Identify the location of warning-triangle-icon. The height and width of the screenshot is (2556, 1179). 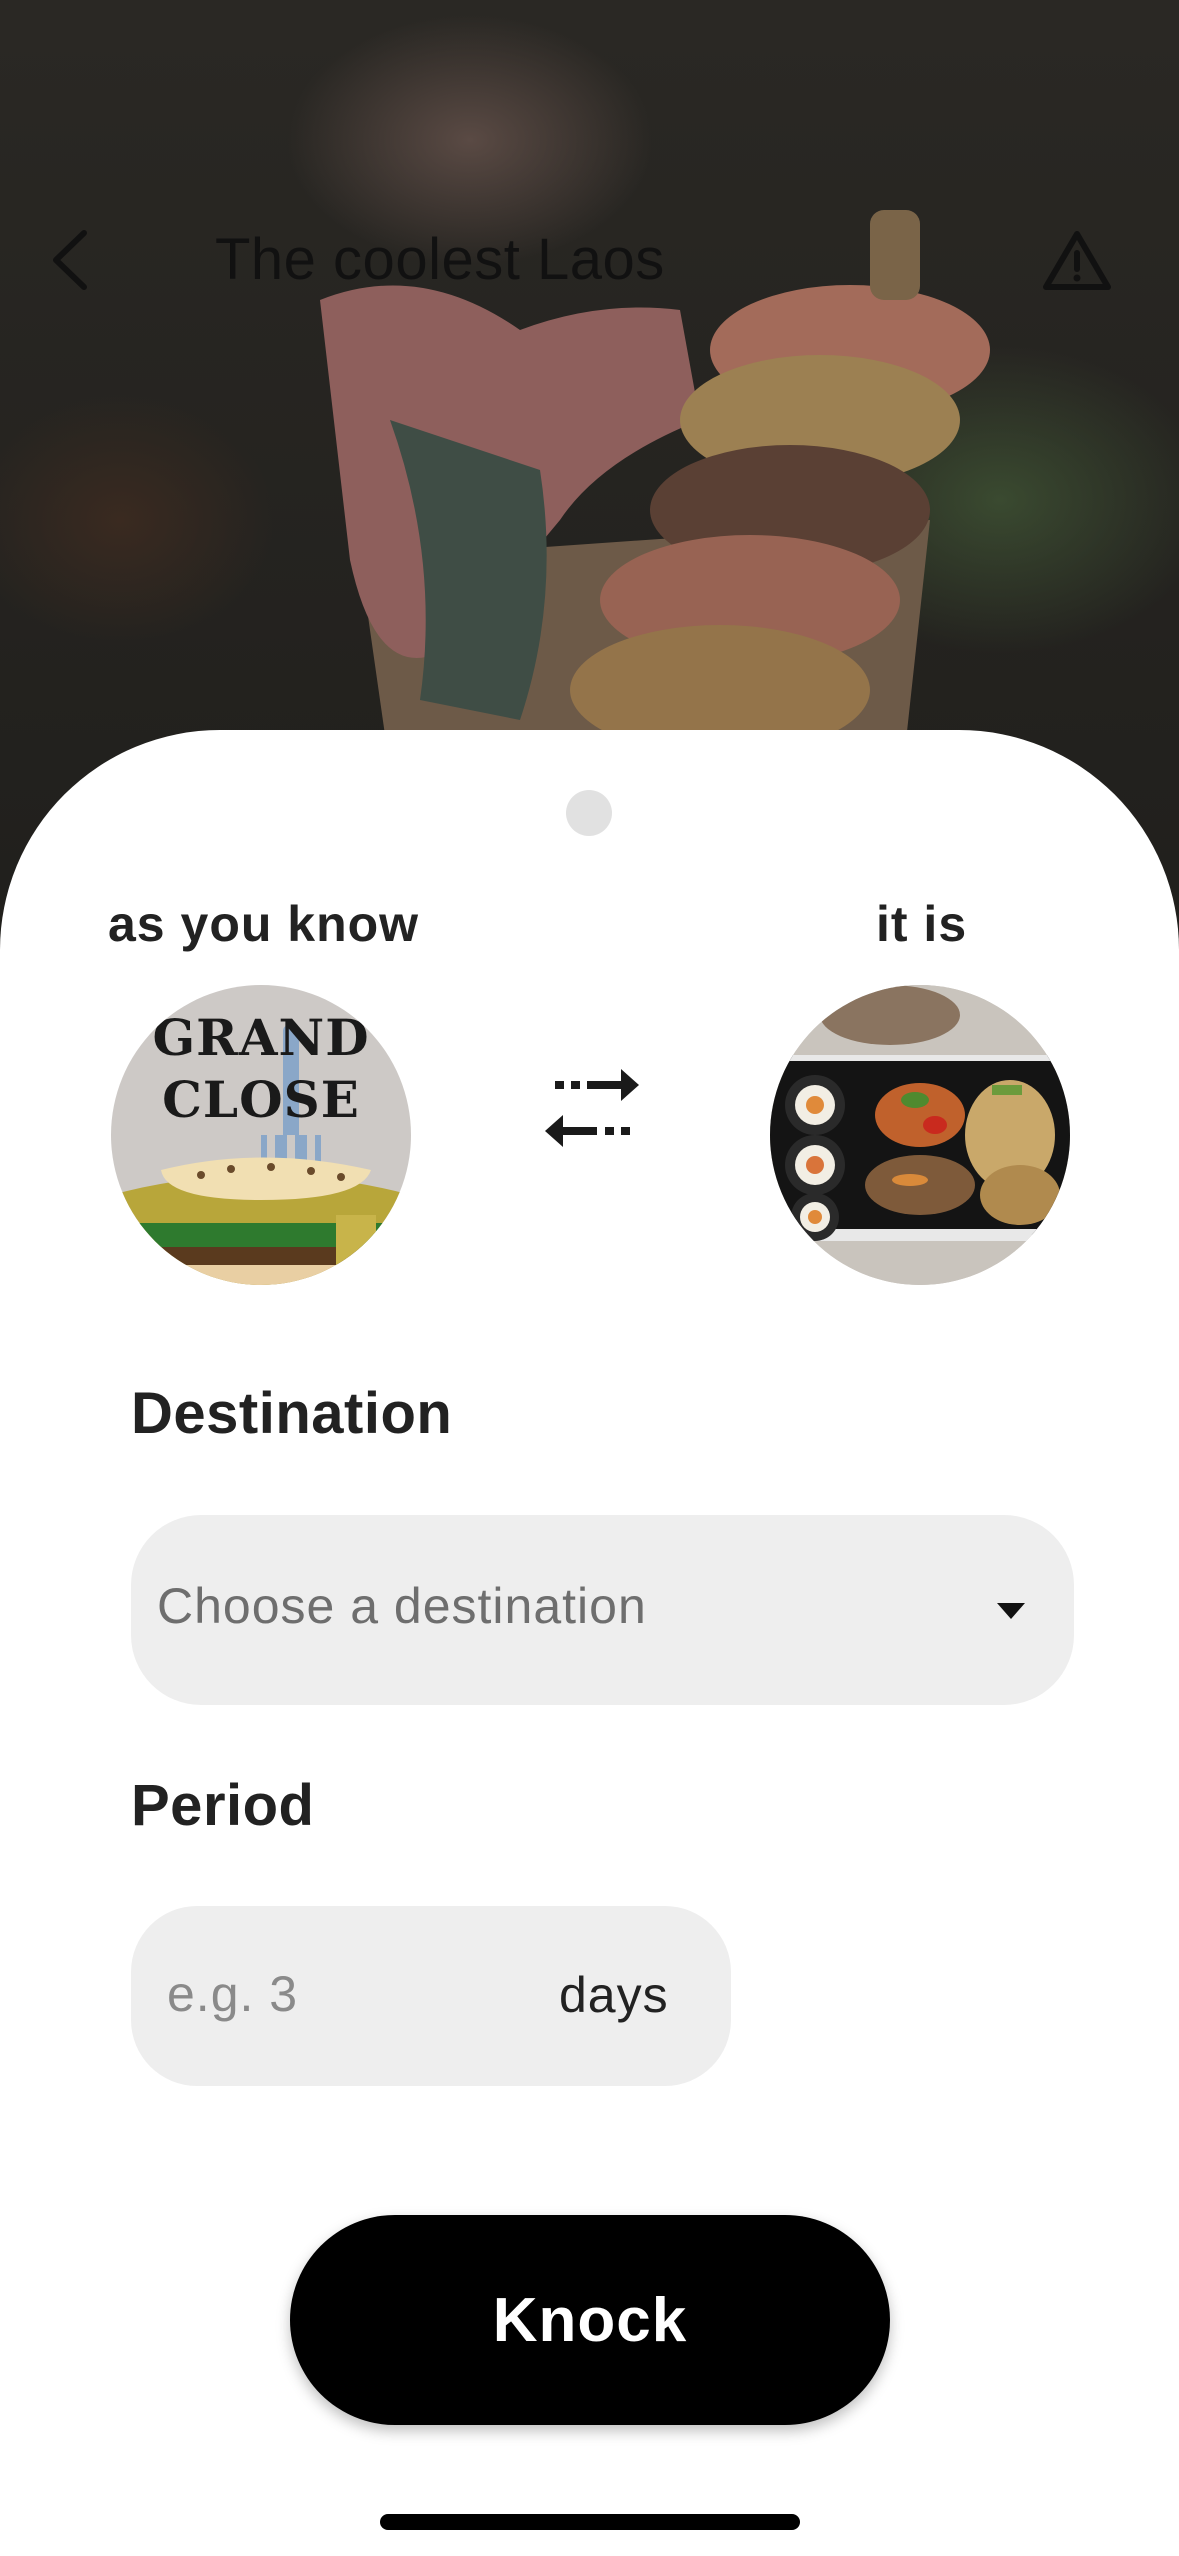
(1077, 260).